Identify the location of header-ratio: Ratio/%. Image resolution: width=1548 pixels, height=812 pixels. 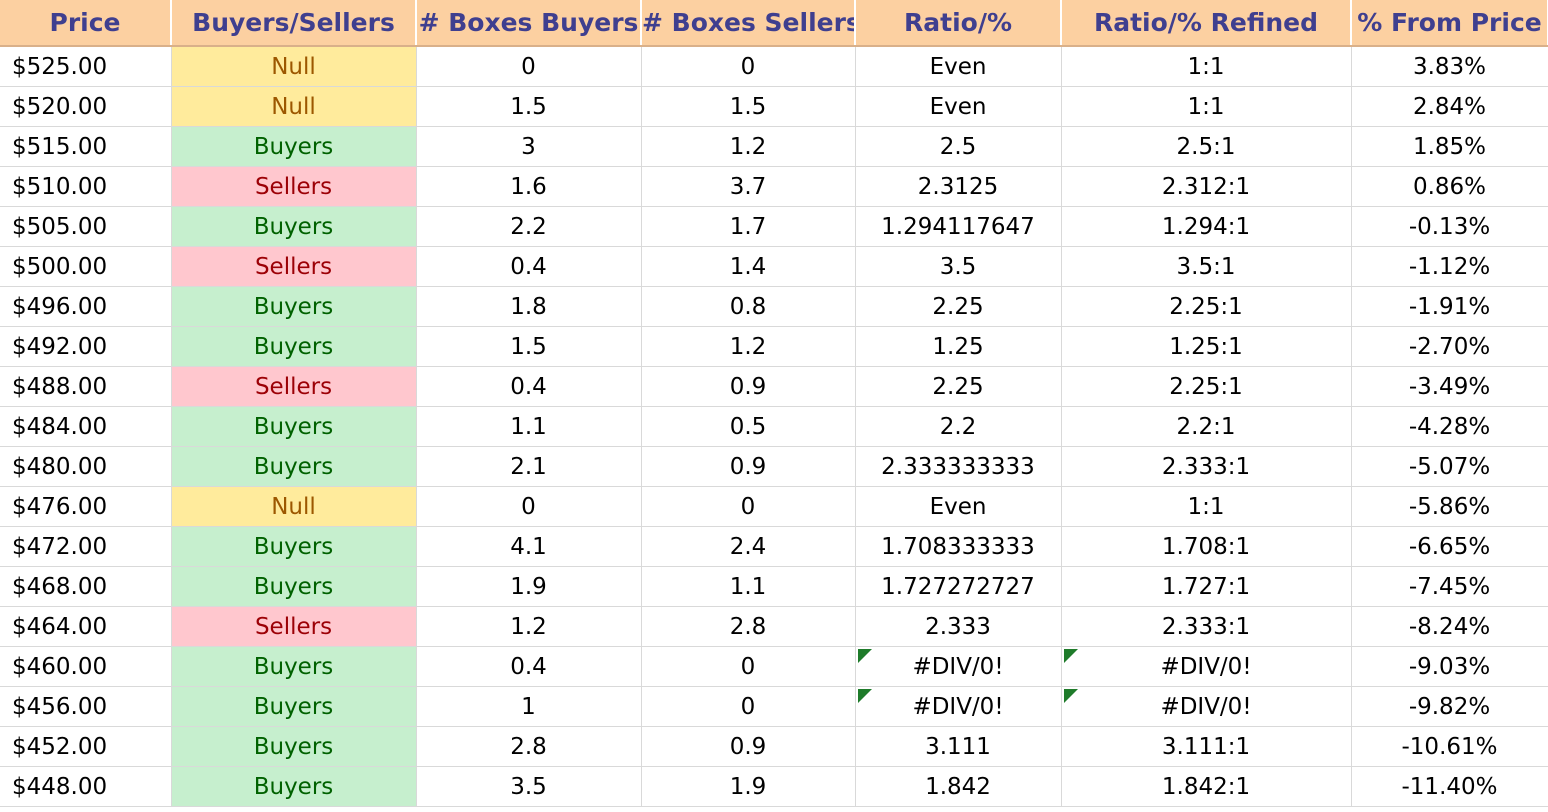
(958, 23).